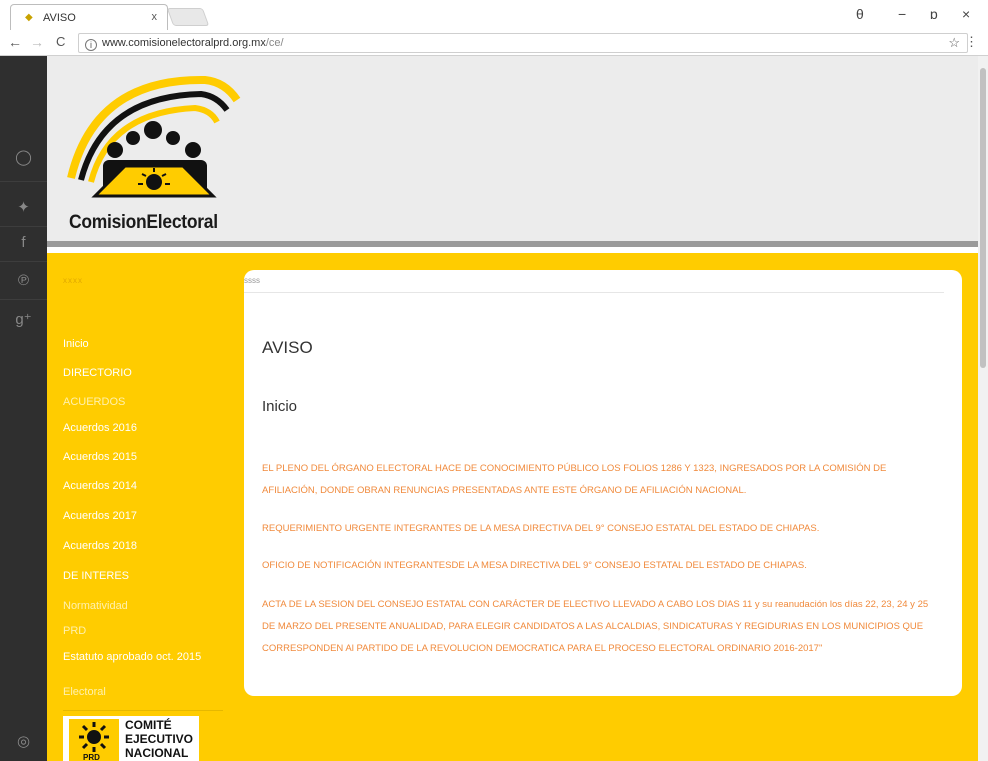 Image resolution: width=988 pixels, height=761 pixels. What do you see at coordinates (934, 14) in the screenshot?
I see `restore-icon: ɒ` at bounding box center [934, 14].